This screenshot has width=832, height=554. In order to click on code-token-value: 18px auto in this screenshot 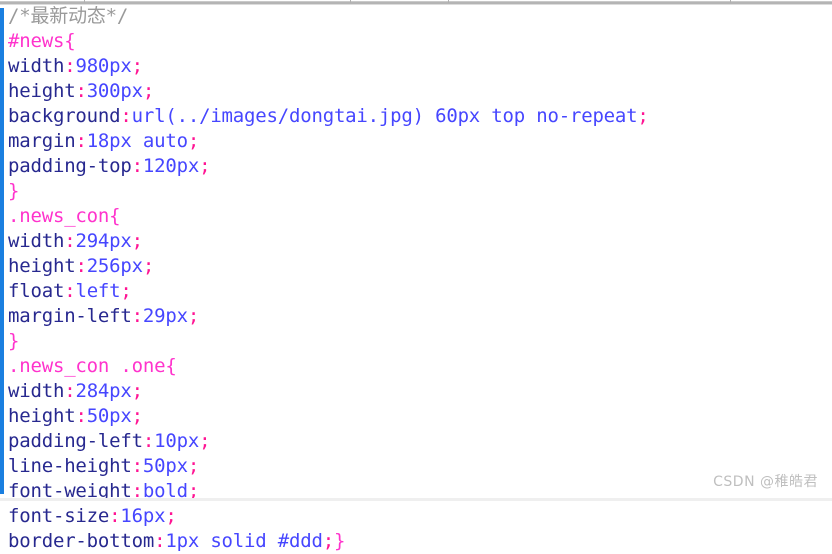, I will do `click(137, 141)`.